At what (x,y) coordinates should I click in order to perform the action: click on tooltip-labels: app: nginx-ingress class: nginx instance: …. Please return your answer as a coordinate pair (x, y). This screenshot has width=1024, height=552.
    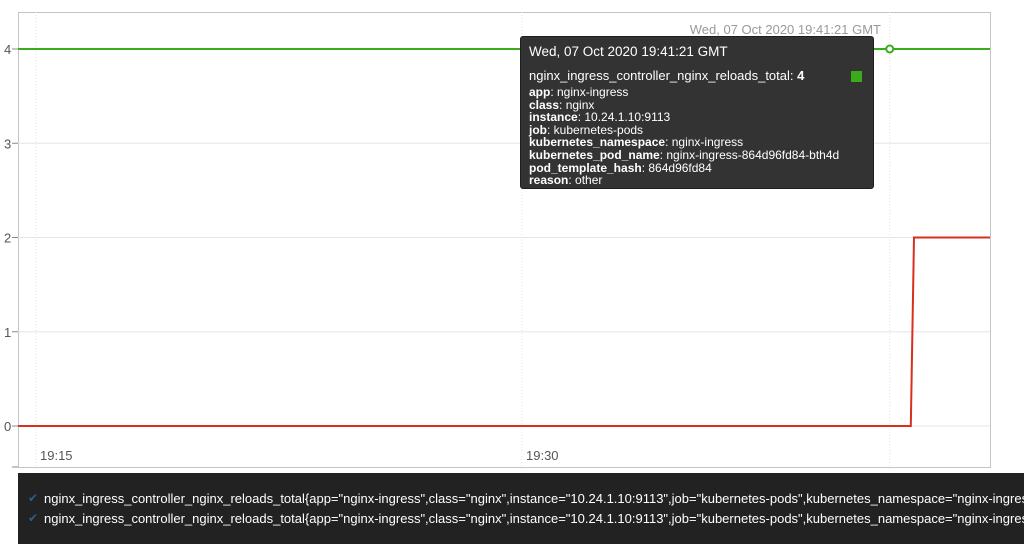
    Looking at the image, I should click on (697, 136).